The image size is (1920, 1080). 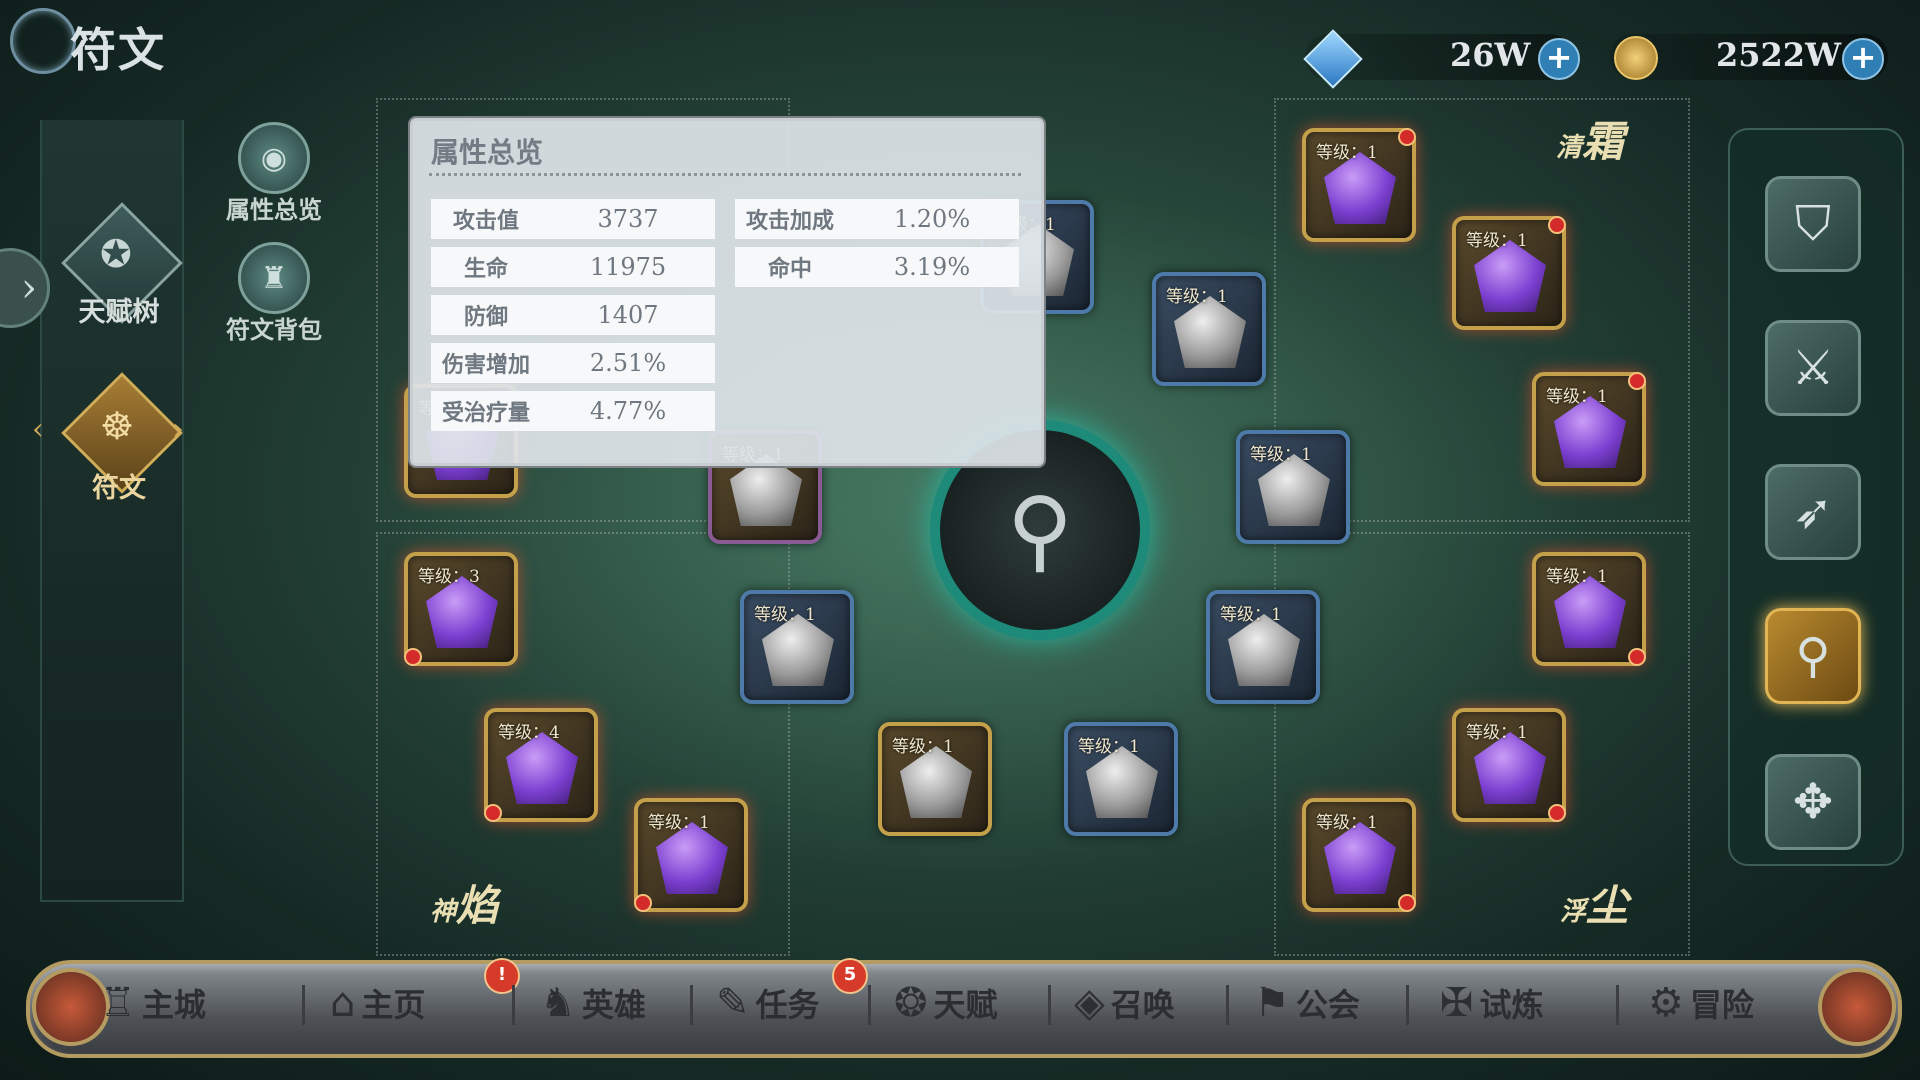 What do you see at coordinates (541, 765) in the screenshot?
I see `rune-slot: 等级：4` at bounding box center [541, 765].